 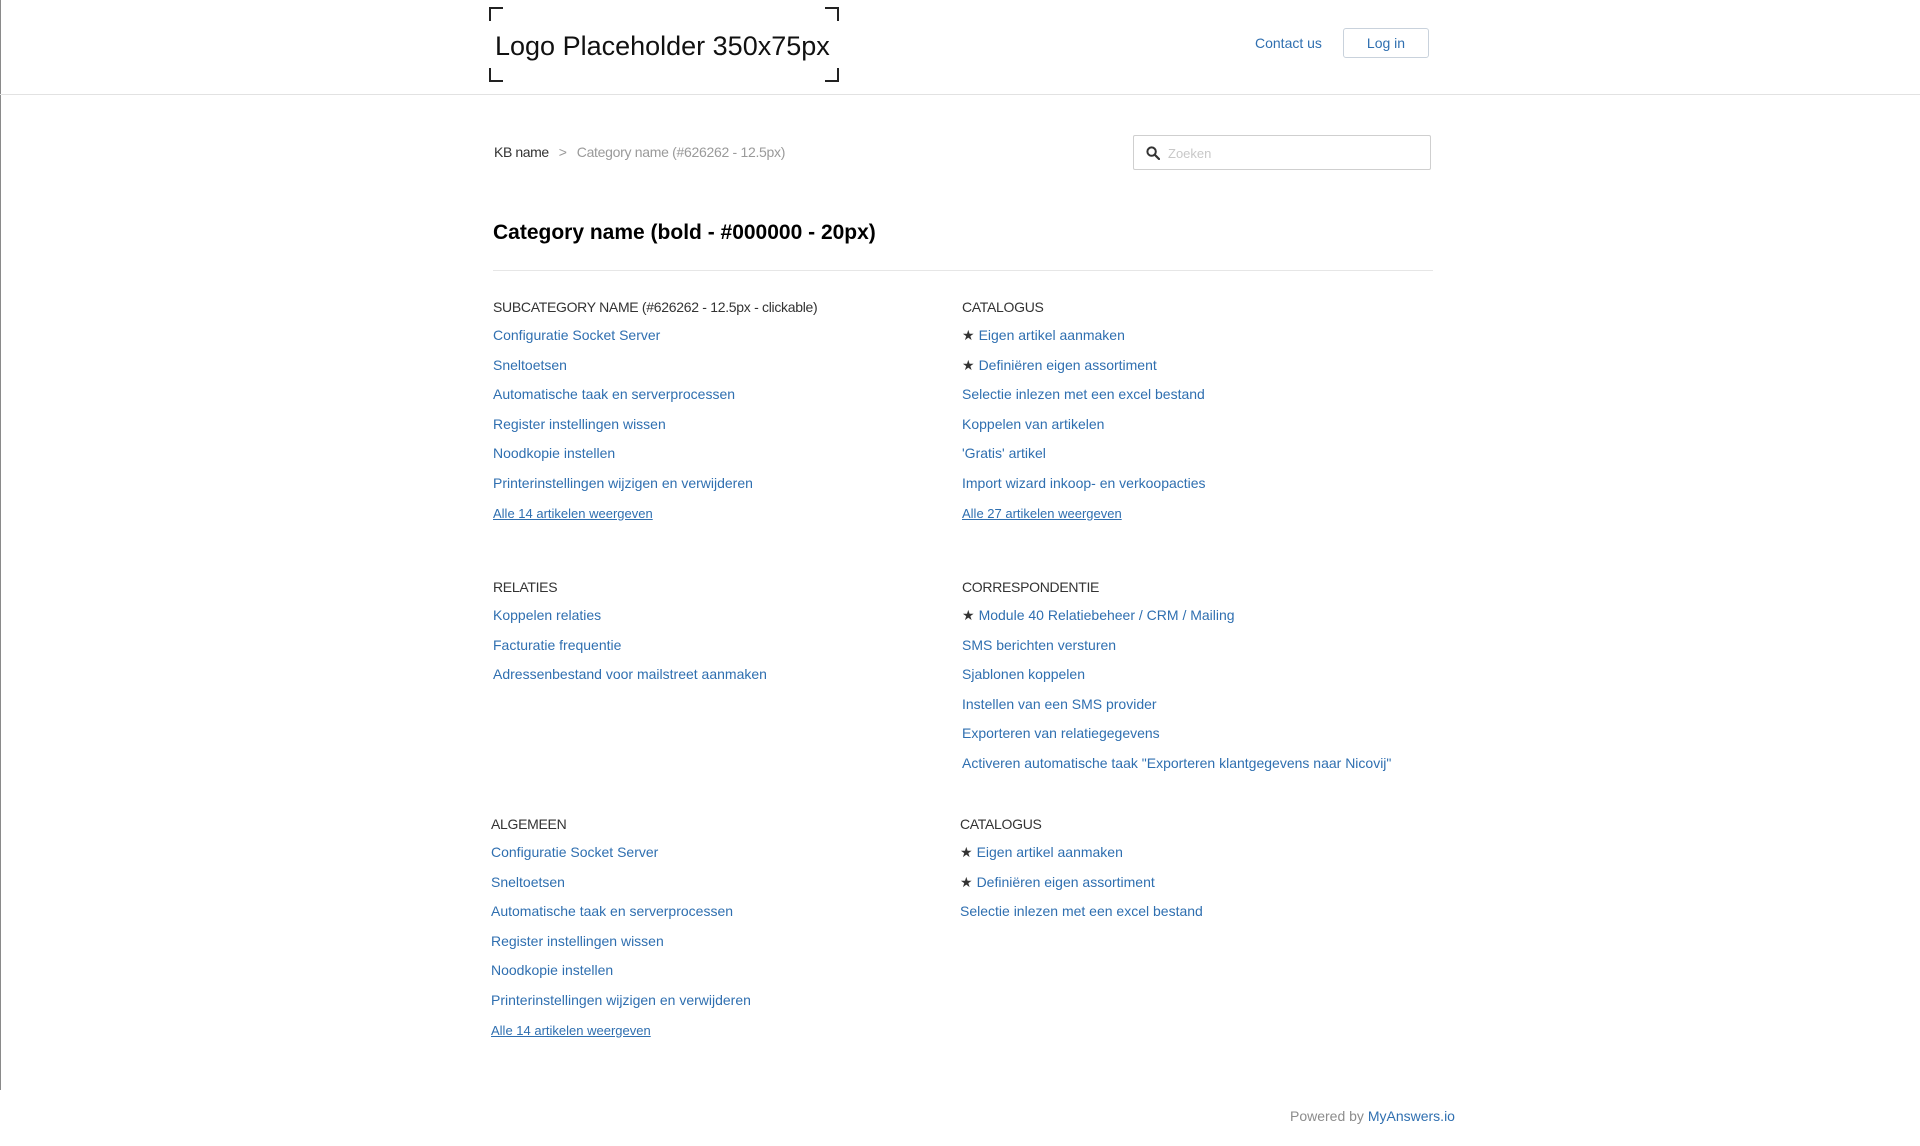 I want to click on breadcrumb-current: Category name (#626262 - 12.5px), so click(x=681, y=152).